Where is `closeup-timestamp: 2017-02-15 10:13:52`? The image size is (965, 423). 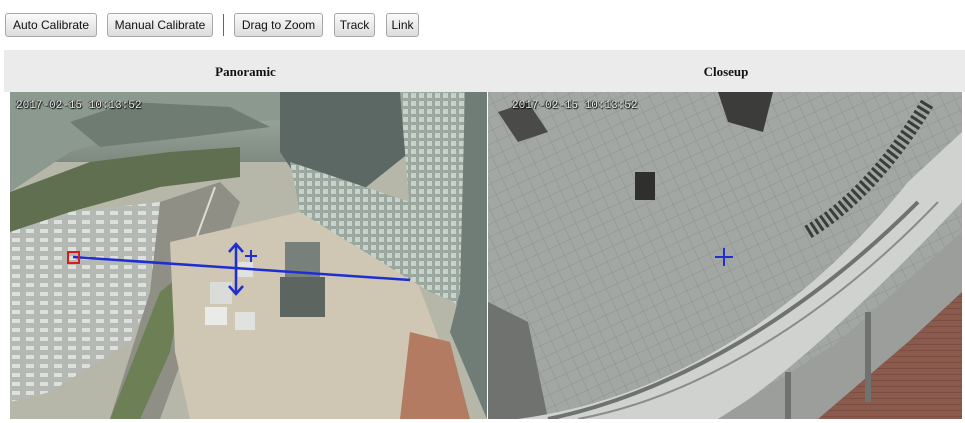 closeup-timestamp: 2017-02-15 10:13:52 is located at coordinates (575, 106).